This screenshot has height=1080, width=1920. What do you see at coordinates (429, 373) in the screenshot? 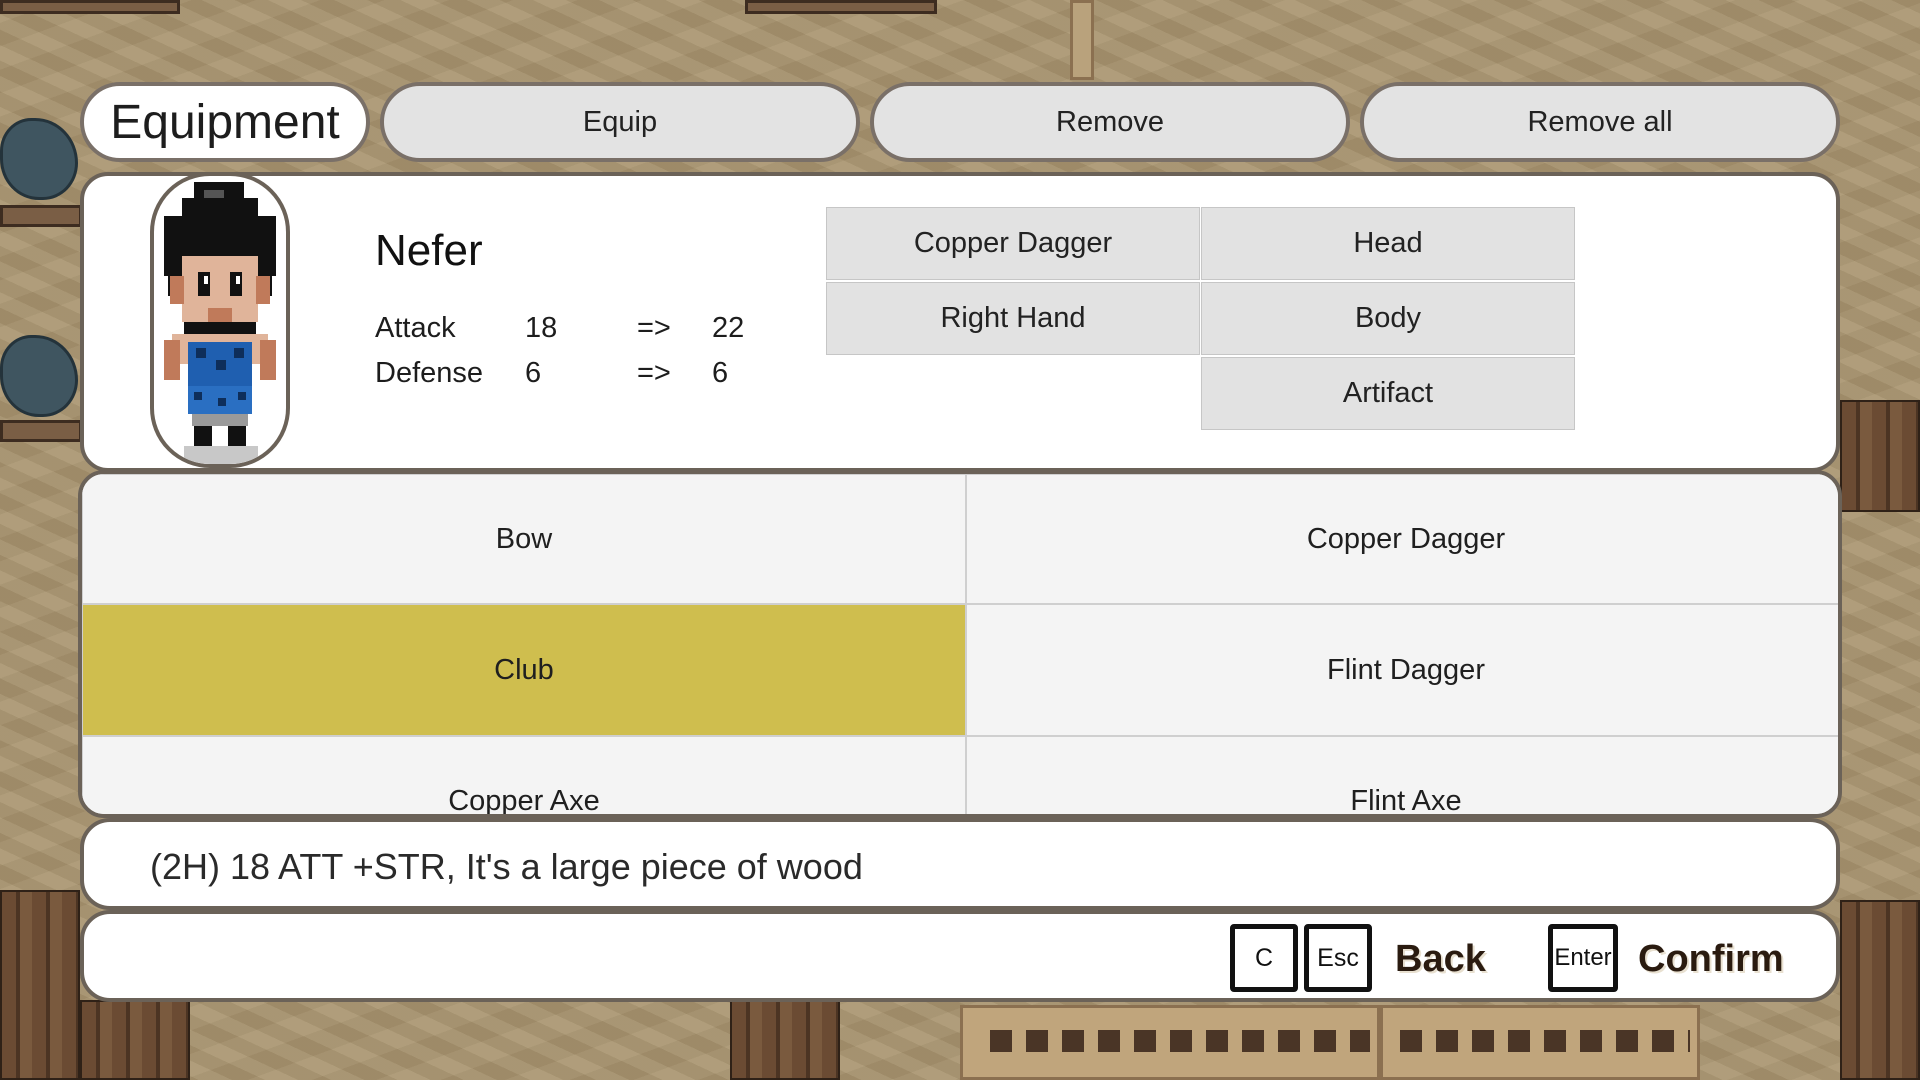
I see `stat-defense-label: Defense` at bounding box center [429, 373].